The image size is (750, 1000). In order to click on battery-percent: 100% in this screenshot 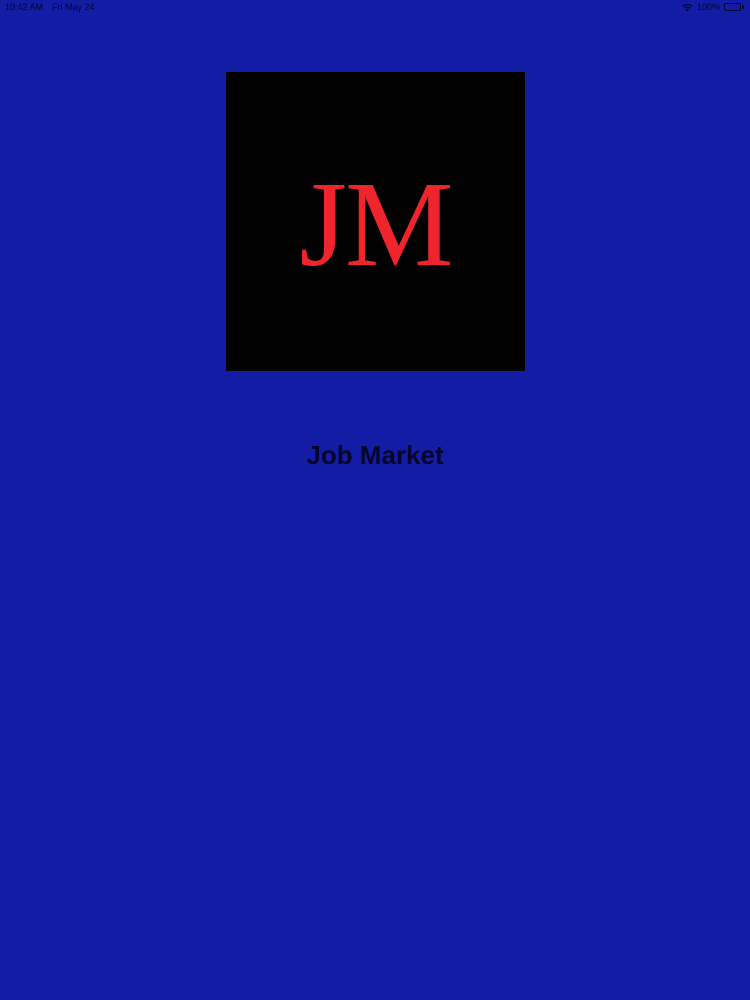, I will do `click(708, 7)`.